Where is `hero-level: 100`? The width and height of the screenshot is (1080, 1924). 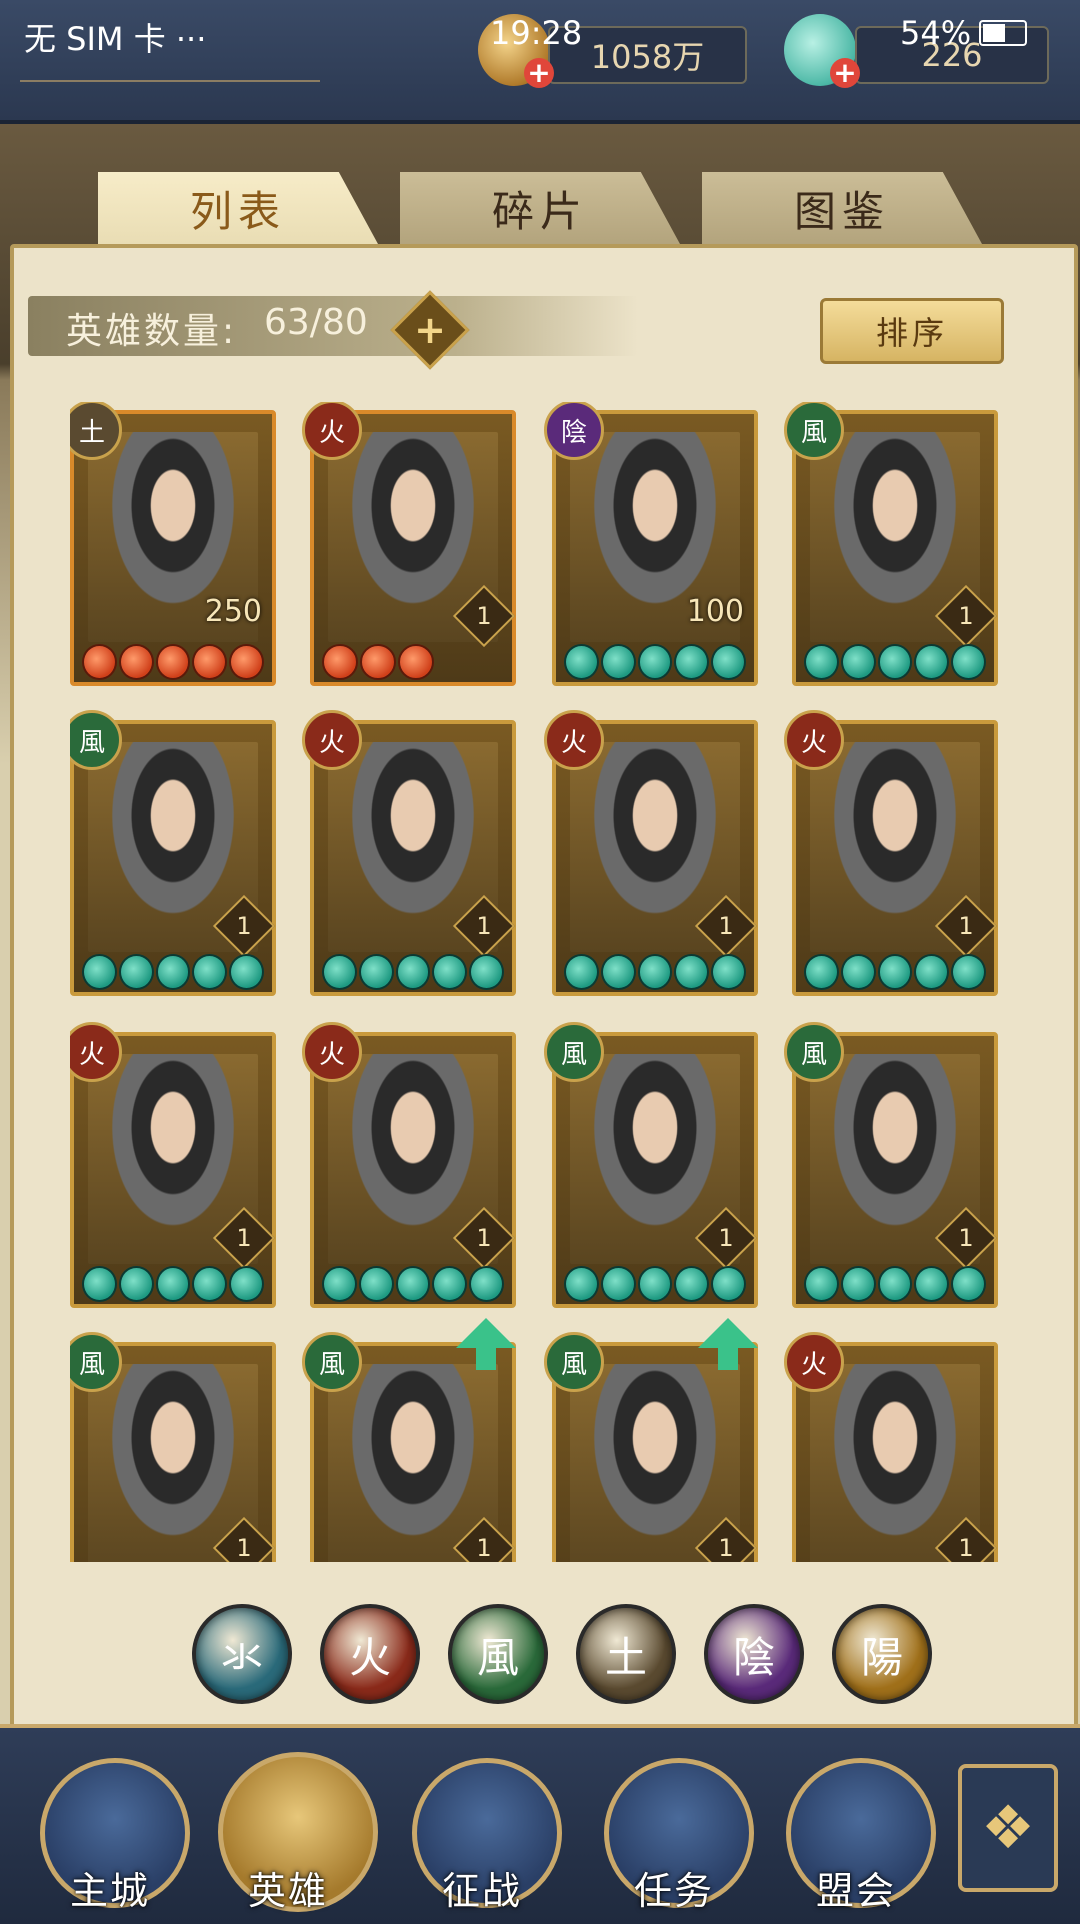 hero-level: 100 is located at coordinates (715, 611).